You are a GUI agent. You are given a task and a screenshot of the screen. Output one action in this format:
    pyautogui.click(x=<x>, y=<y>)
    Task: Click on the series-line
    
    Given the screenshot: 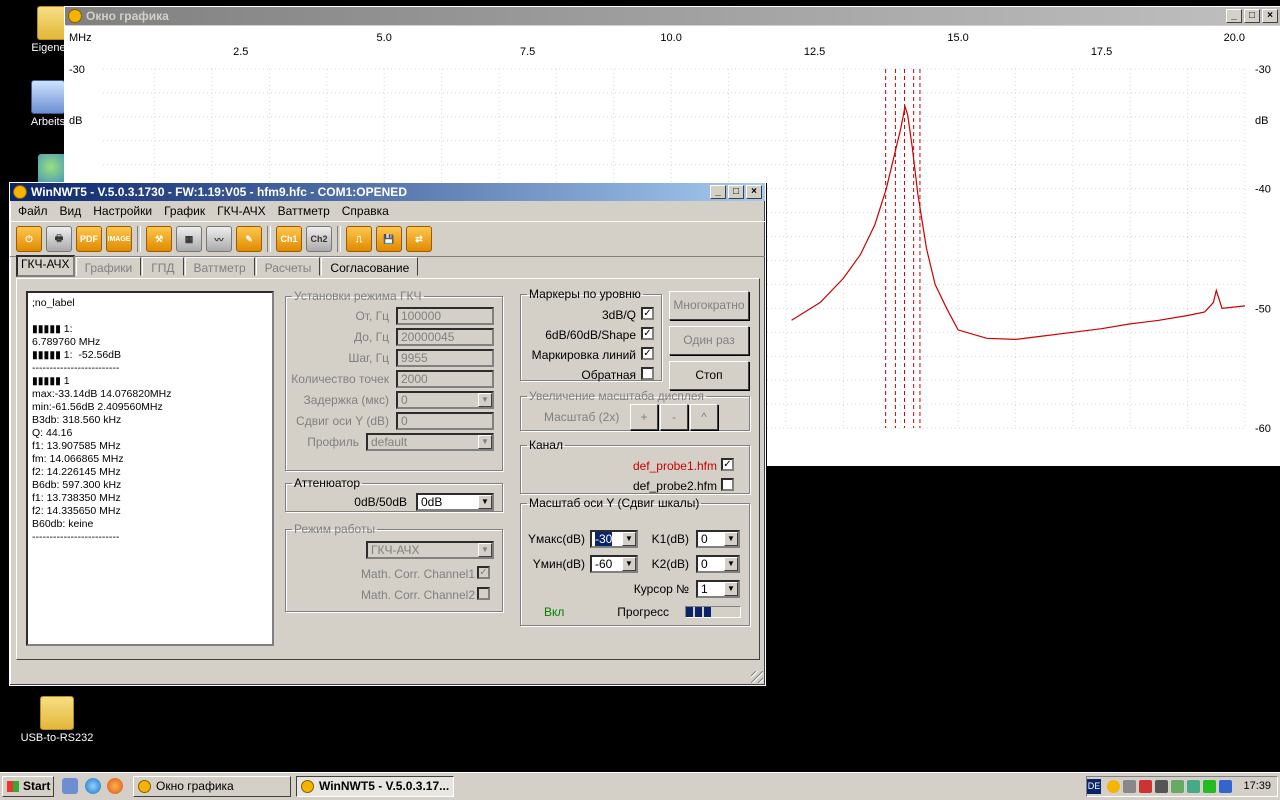 What is the action you would take?
    pyautogui.click(x=1018, y=222)
    